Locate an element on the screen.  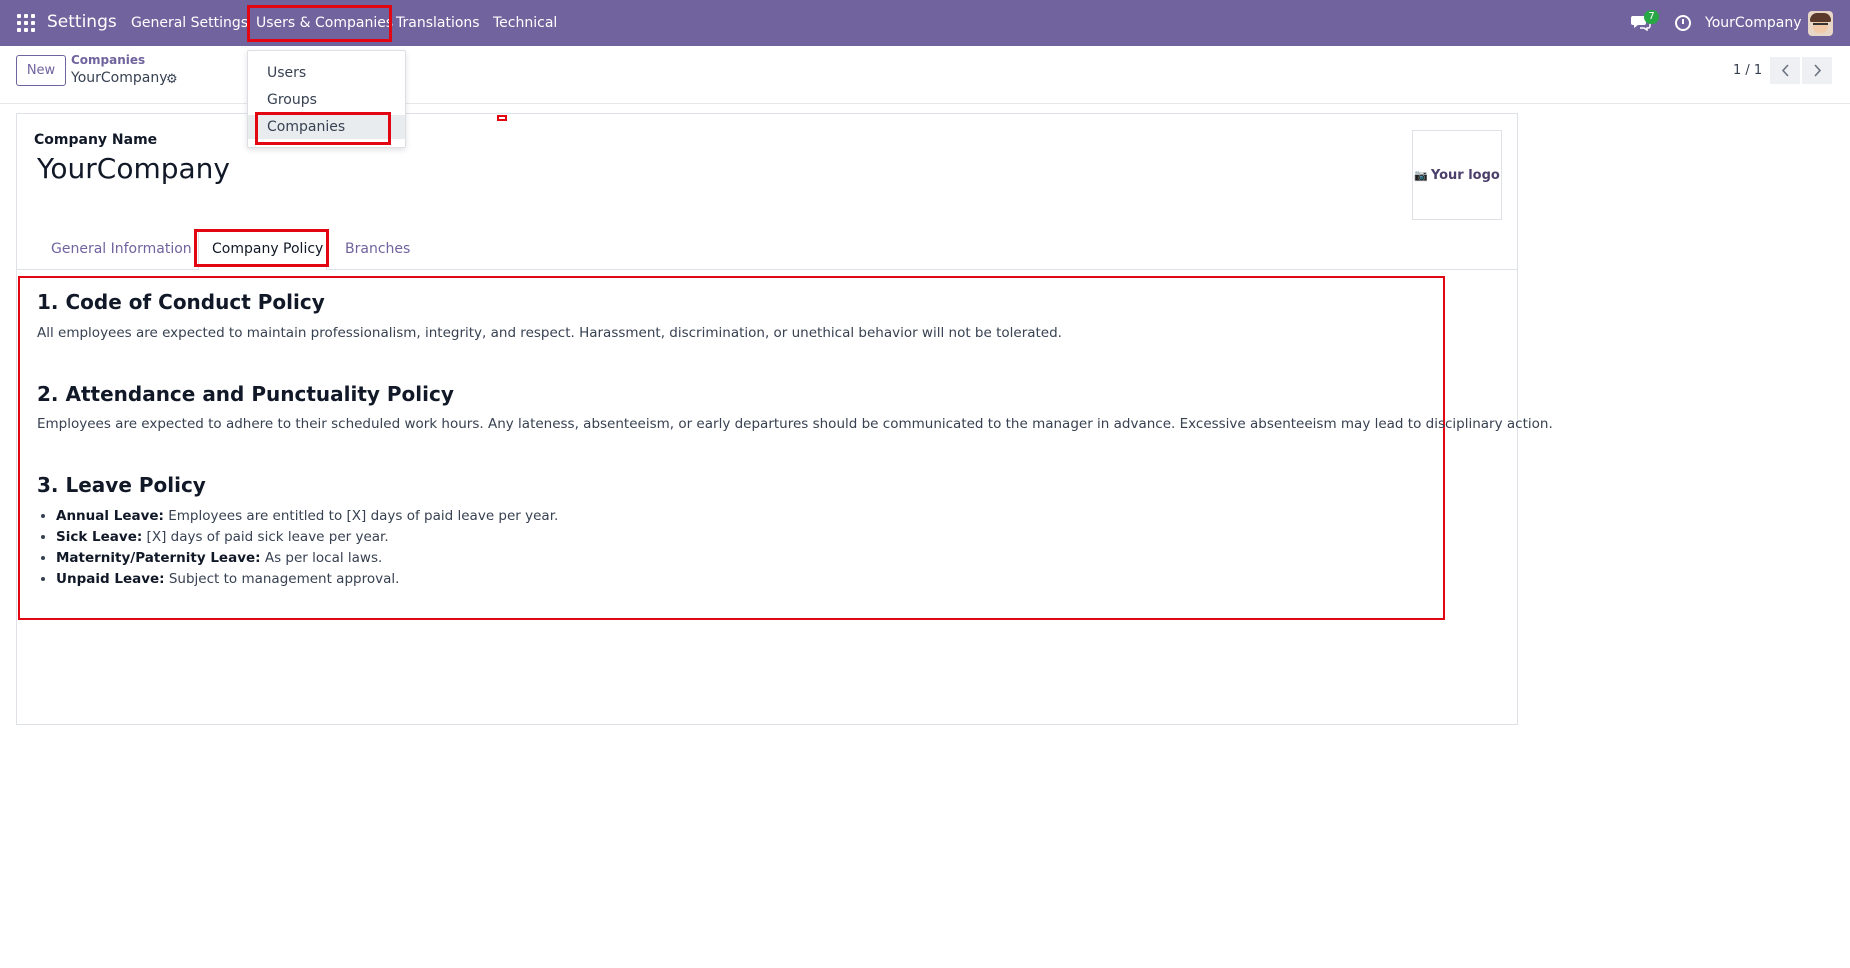
apps-menu-icon is located at coordinates (26, 23).